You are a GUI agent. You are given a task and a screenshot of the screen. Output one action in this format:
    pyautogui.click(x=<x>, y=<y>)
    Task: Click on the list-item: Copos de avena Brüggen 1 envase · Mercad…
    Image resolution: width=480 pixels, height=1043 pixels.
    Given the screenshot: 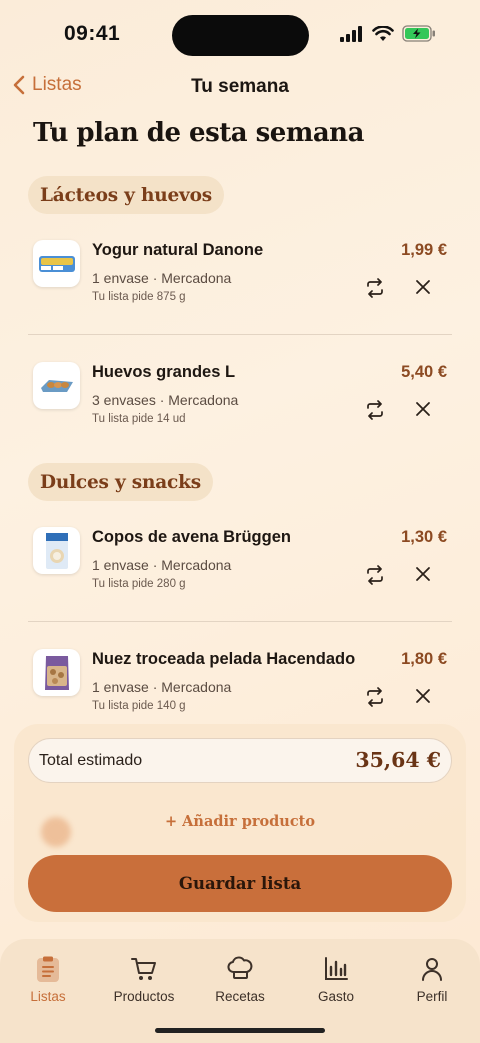 What is the action you would take?
    pyautogui.click(x=240, y=569)
    